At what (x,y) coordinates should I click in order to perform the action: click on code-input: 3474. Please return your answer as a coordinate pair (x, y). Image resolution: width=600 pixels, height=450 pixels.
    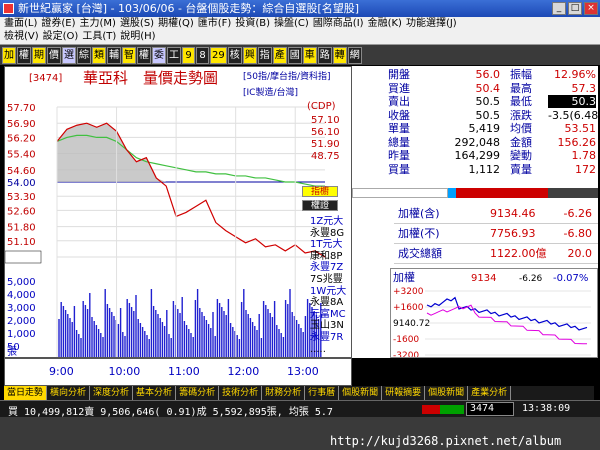
    Looking at the image, I should click on (490, 409).